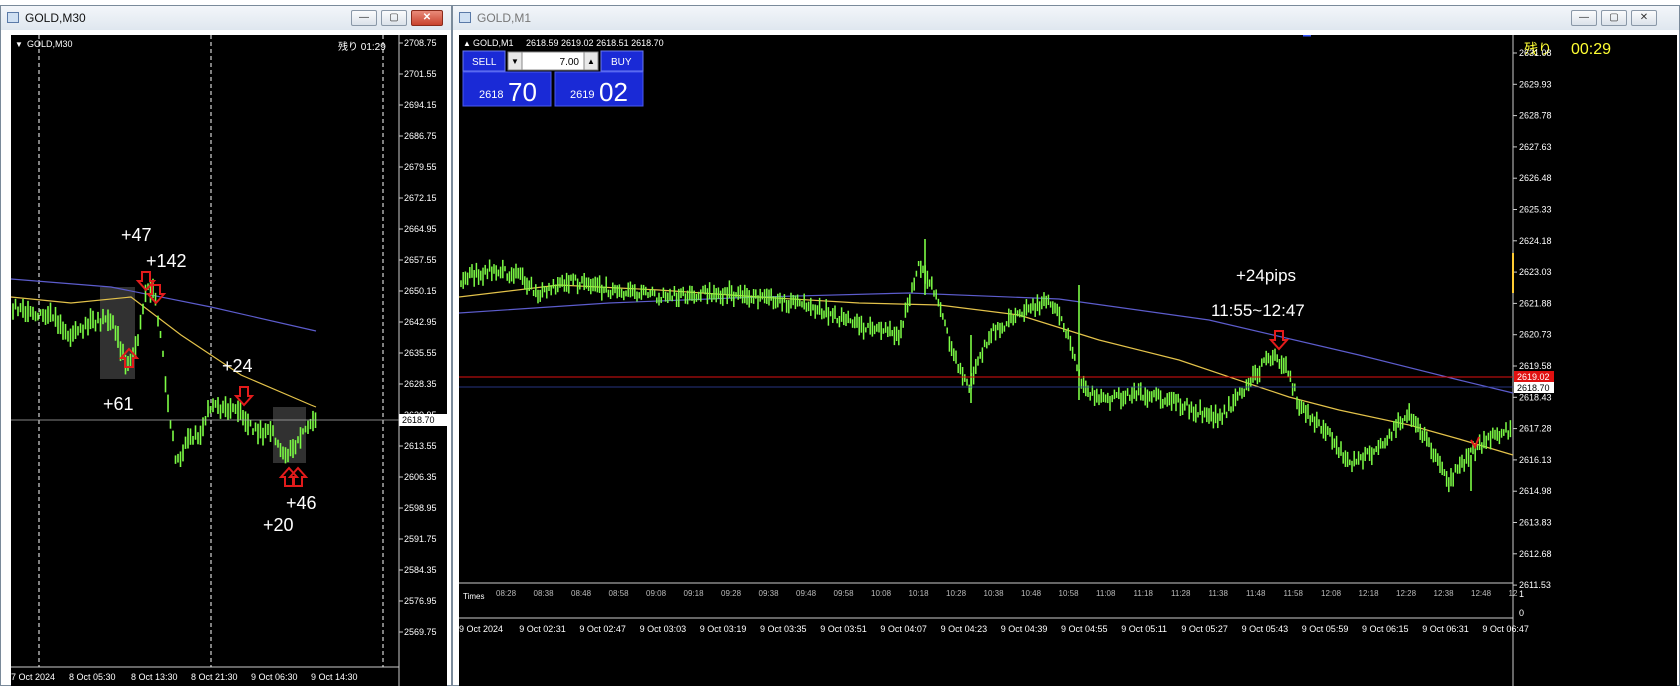 This screenshot has width=1680, height=691. What do you see at coordinates (613, 92) in the screenshot?
I see `buy-price-small: 02` at bounding box center [613, 92].